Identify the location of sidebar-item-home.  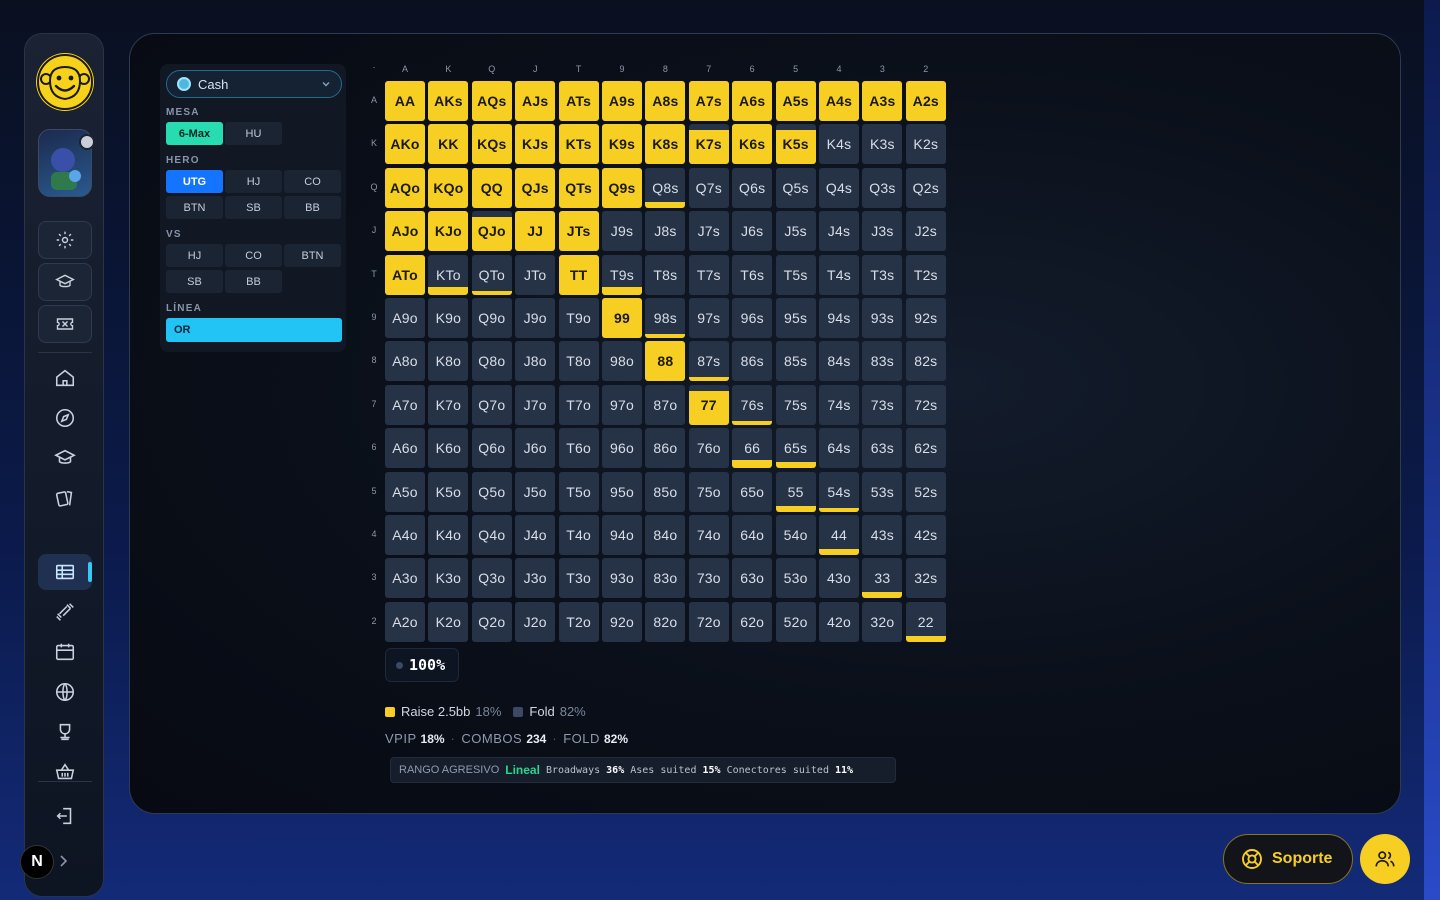
(65, 378).